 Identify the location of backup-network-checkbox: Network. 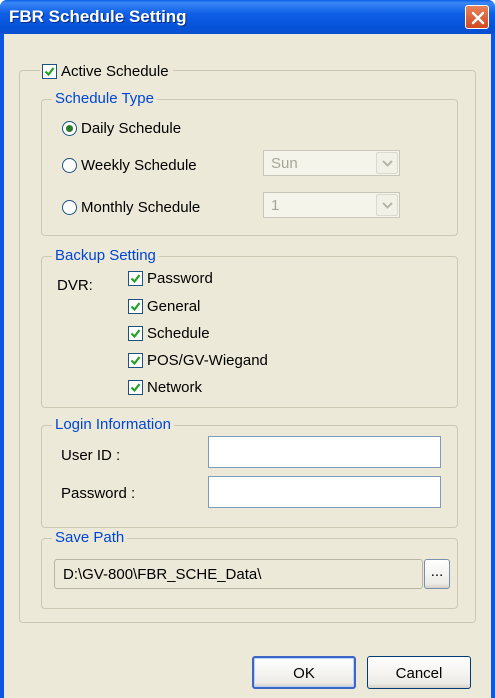
(165, 387).